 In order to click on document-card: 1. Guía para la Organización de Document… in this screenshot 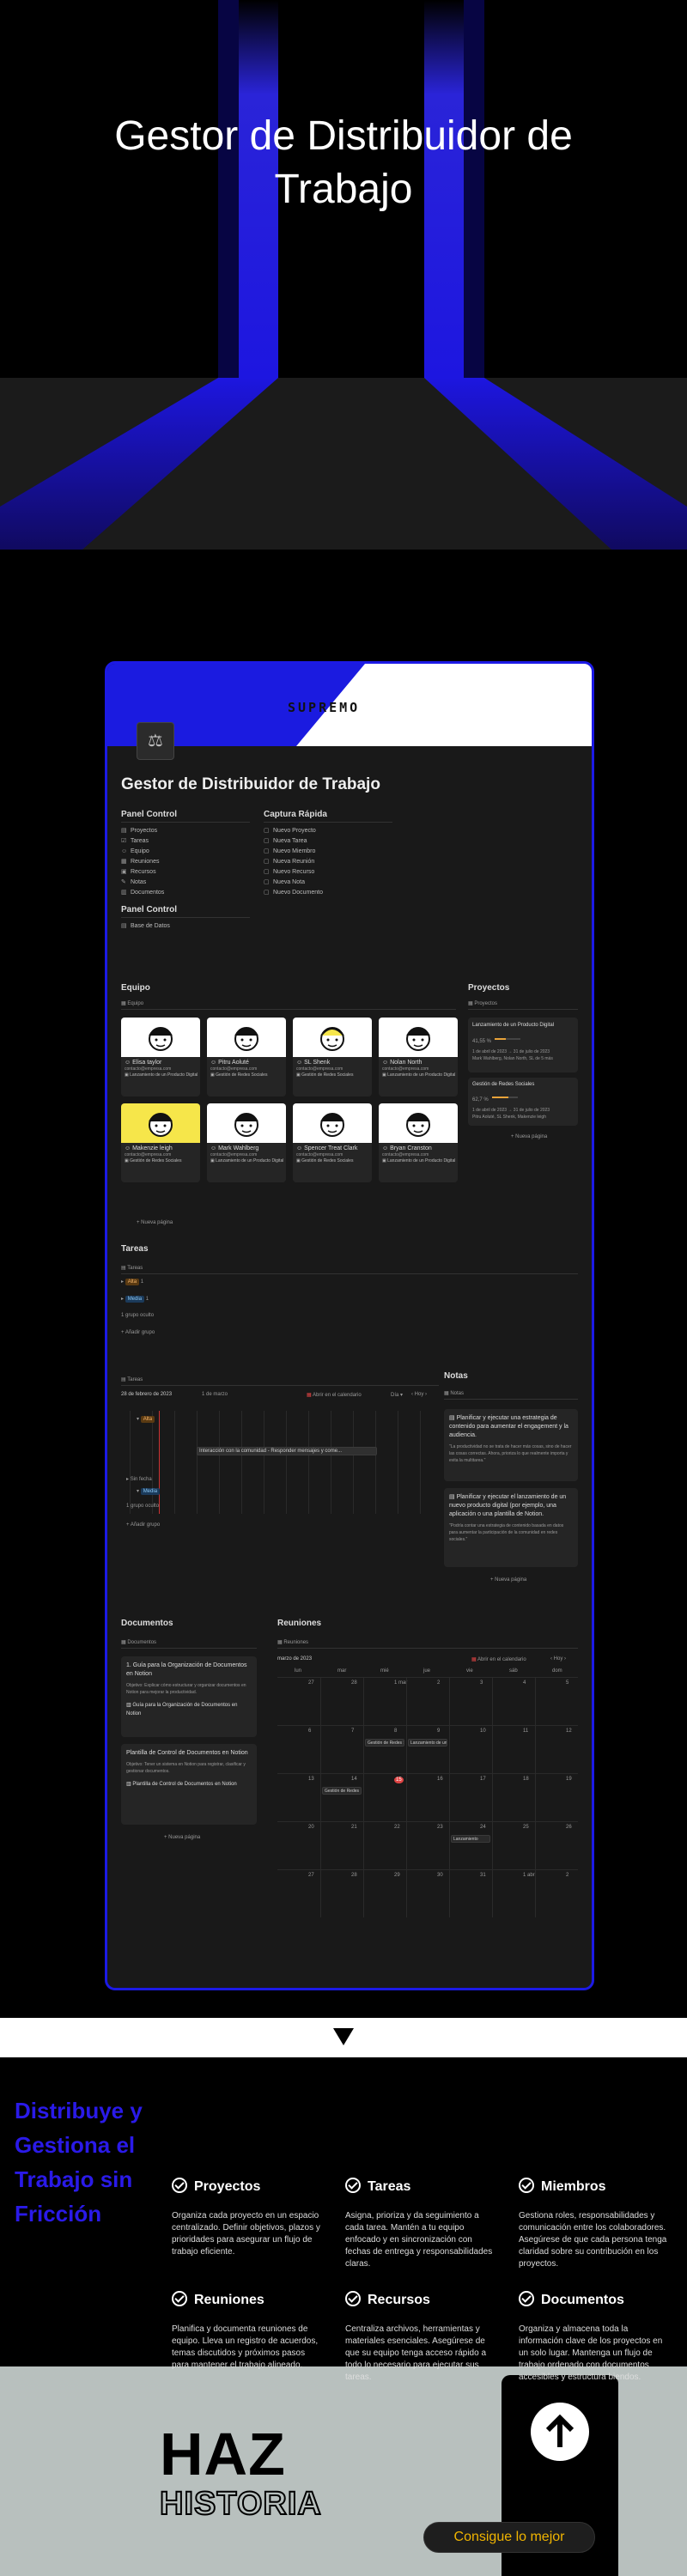, I will do `click(189, 1697)`.